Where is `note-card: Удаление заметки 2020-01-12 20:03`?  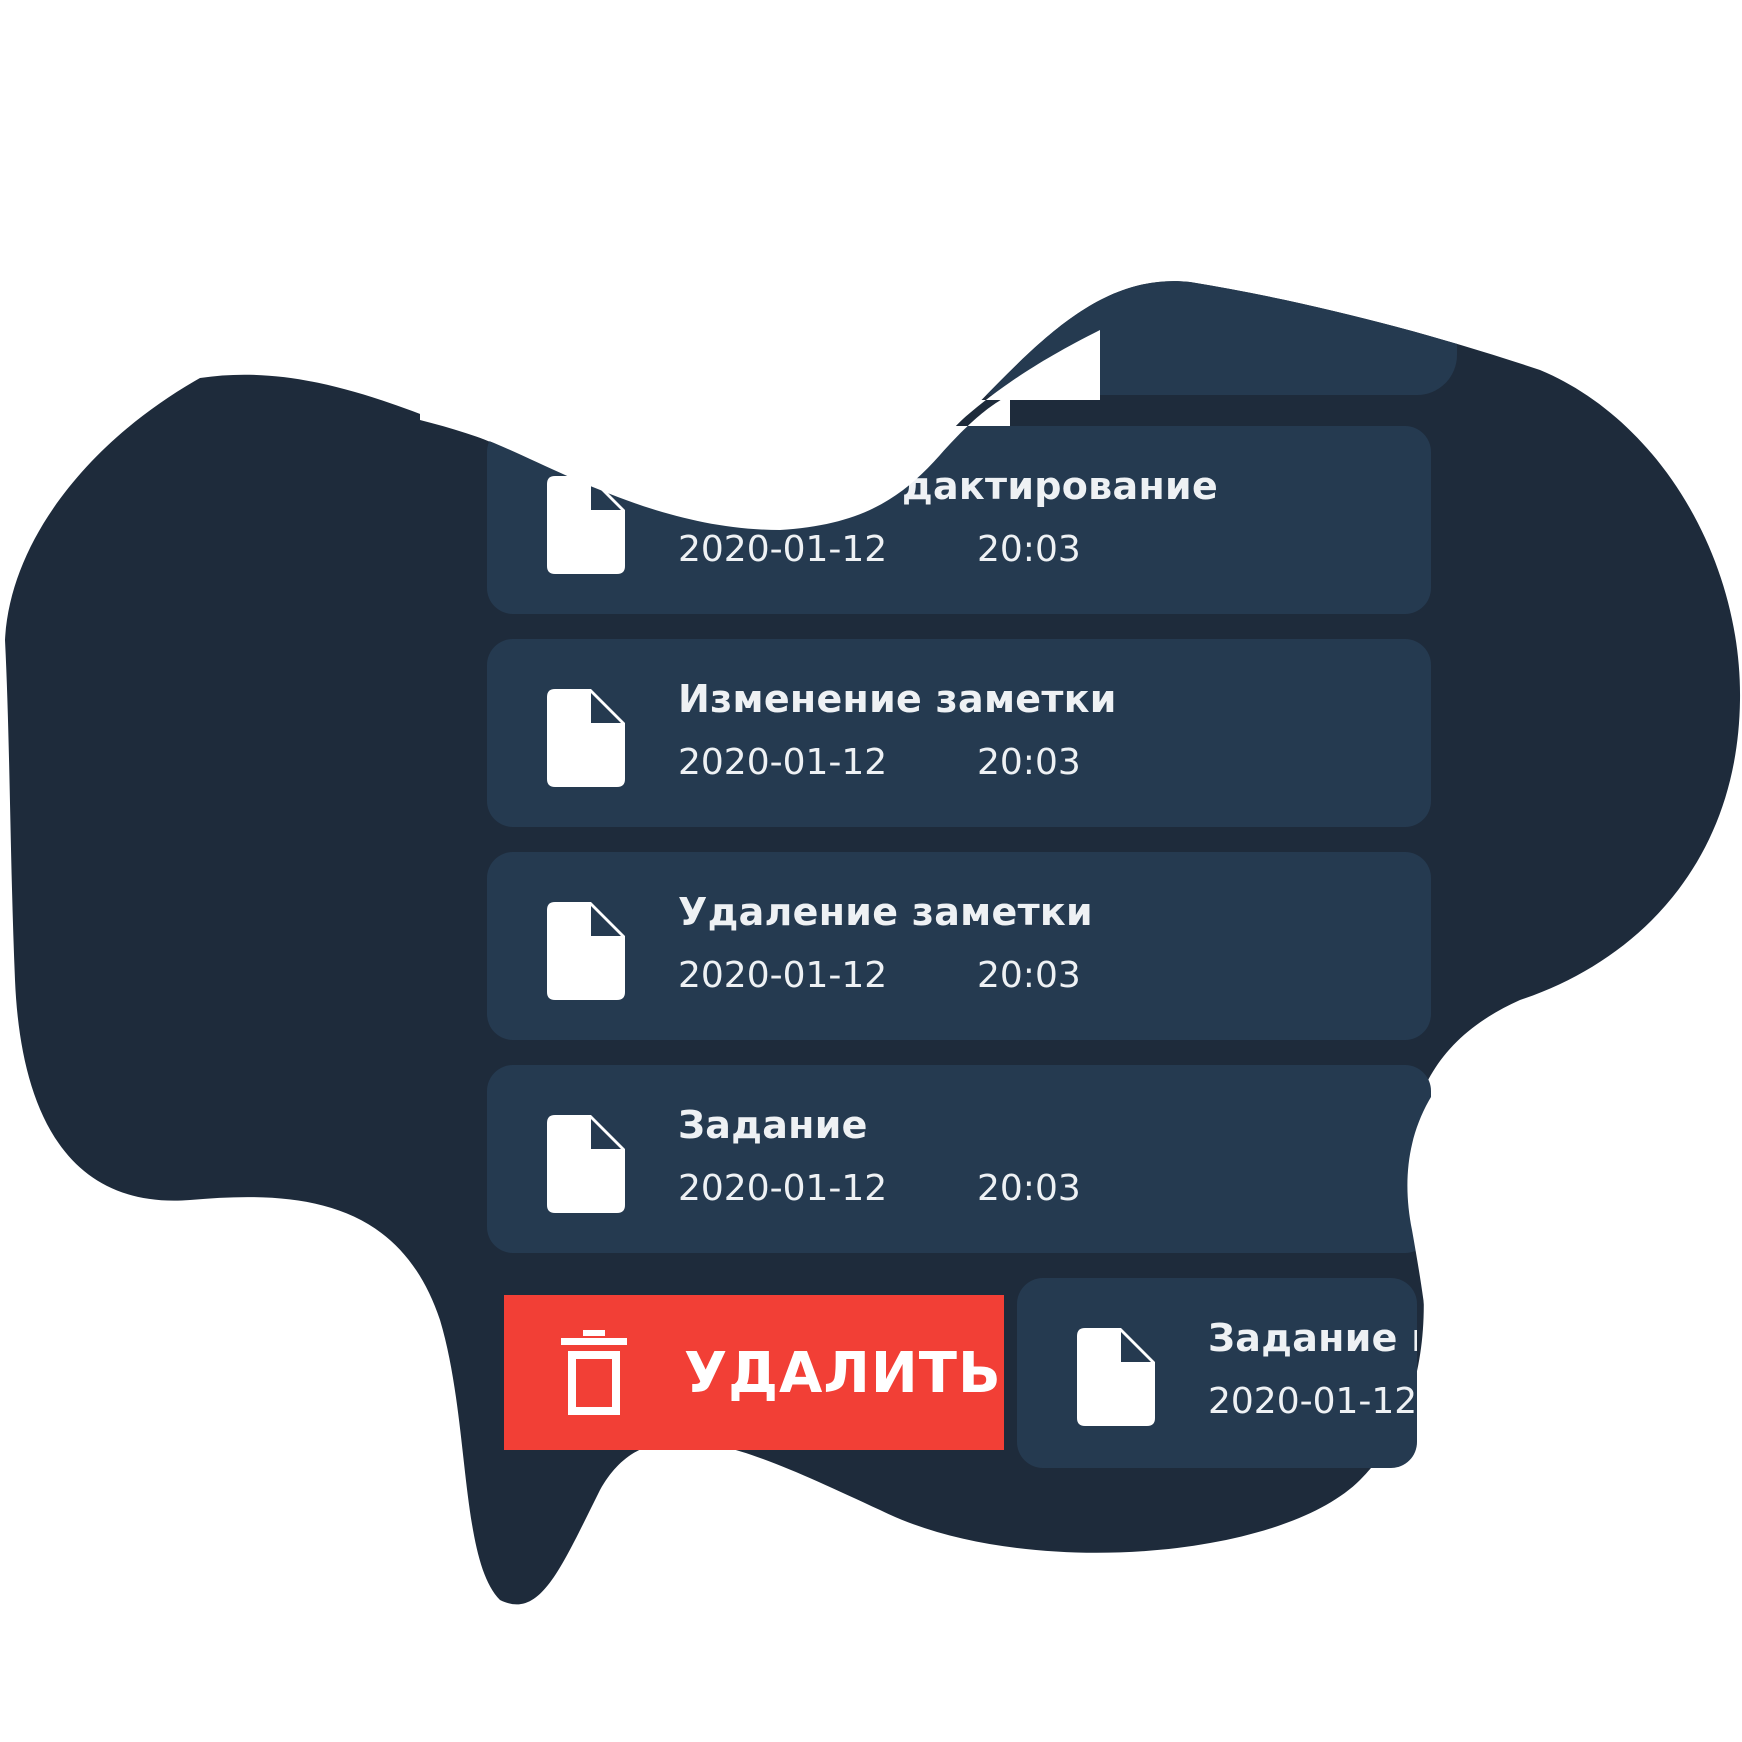 note-card: Удаление заметки 2020-01-12 20:03 is located at coordinates (959, 946).